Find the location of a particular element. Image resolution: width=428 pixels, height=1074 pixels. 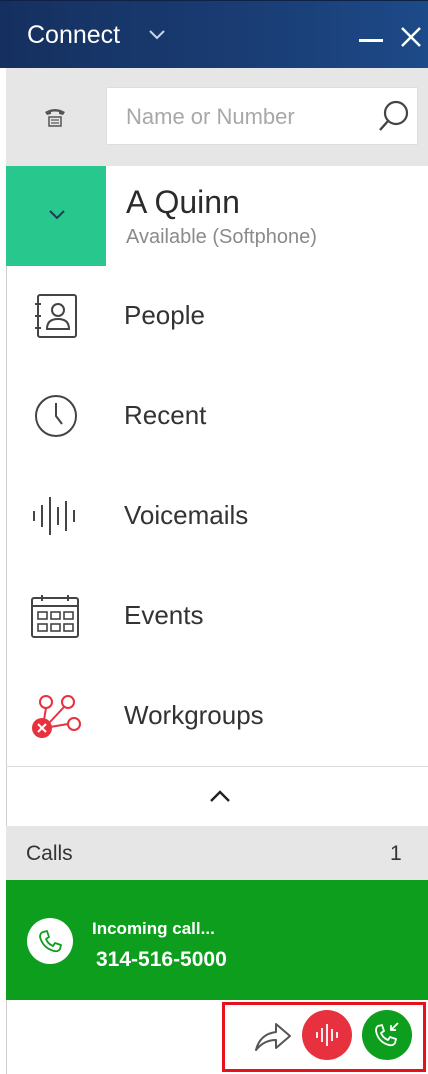

contacts-book-icon is located at coordinates (56, 316).